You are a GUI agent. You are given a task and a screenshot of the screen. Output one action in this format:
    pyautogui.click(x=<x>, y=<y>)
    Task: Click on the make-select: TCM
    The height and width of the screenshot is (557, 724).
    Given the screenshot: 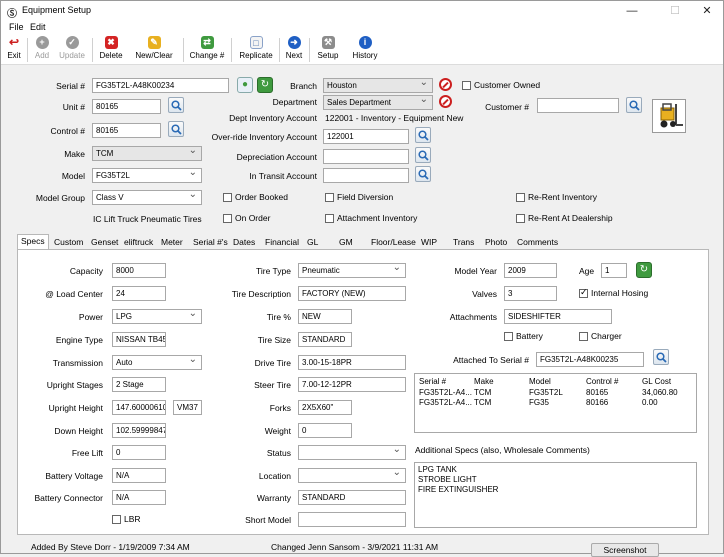 What is the action you would take?
    pyautogui.click(x=147, y=153)
    